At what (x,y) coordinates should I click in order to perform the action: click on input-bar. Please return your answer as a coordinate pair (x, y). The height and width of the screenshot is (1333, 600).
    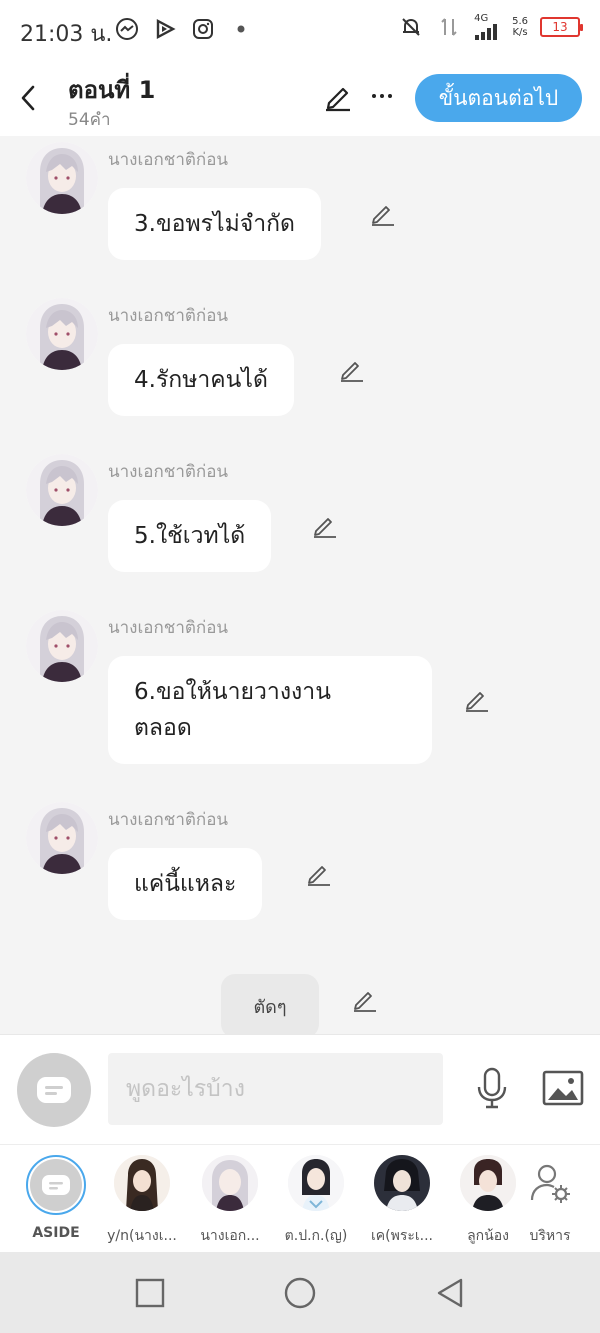
    Looking at the image, I should click on (300, 1089).